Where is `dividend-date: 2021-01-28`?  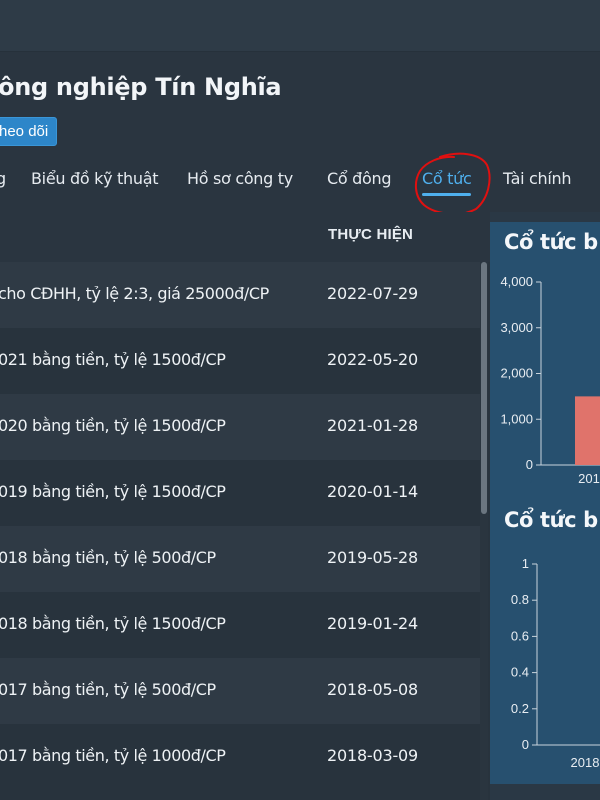
dividend-date: 2021-01-28 is located at coordinates (372, 425).